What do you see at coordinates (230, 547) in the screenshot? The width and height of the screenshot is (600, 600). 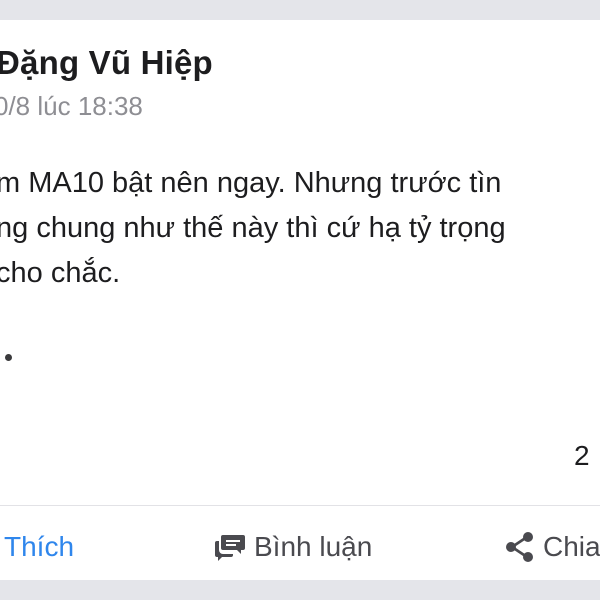 I see `comment-bubbles-icon` at bounding box center [230, 547].